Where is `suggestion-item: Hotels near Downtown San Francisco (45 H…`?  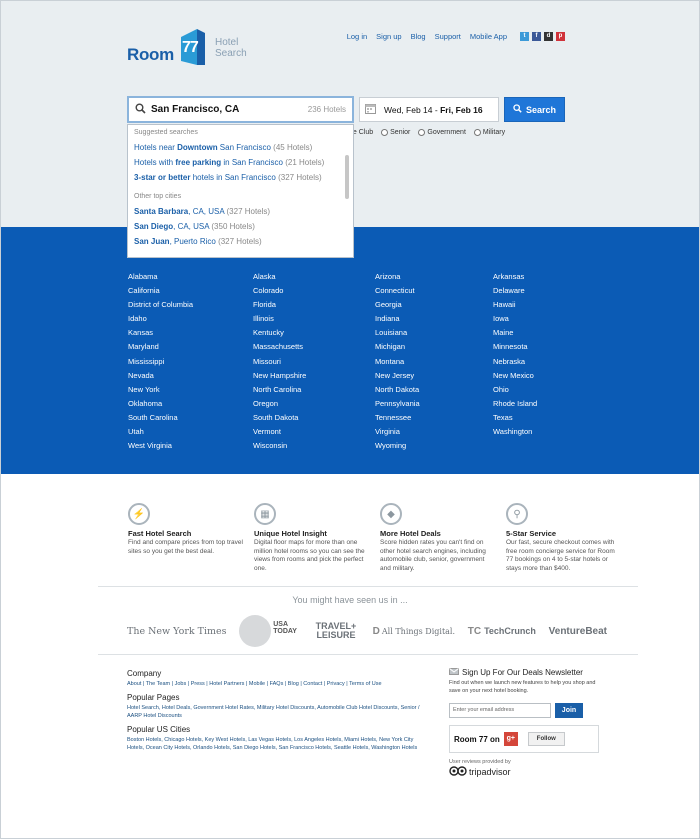
suggestion-item: Hotels near Downtown San Francisco (45 H… is located at coordinates (240, 147).